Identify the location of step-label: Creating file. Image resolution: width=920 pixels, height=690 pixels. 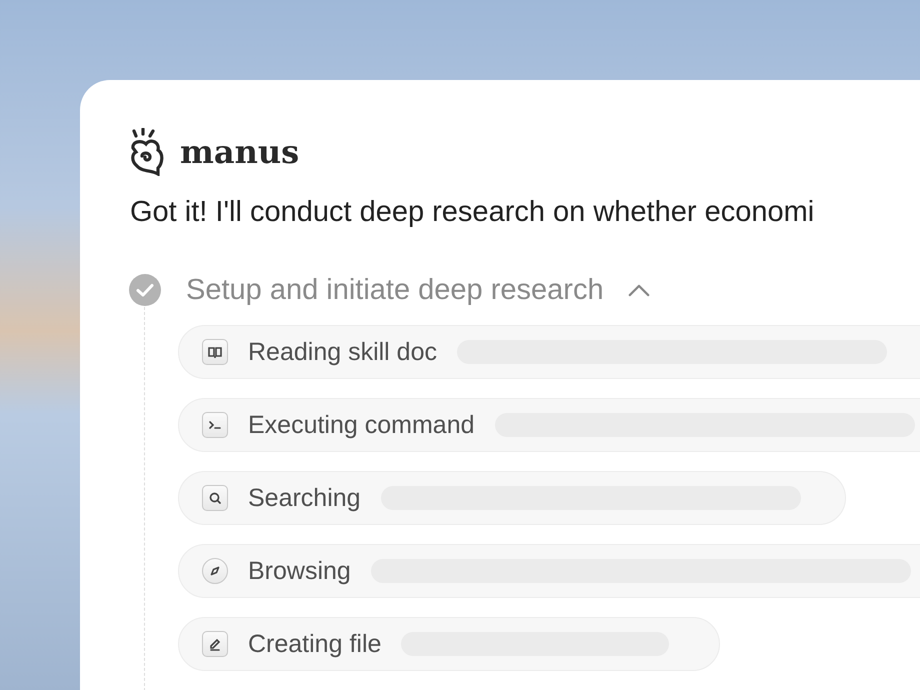
(315, 644).